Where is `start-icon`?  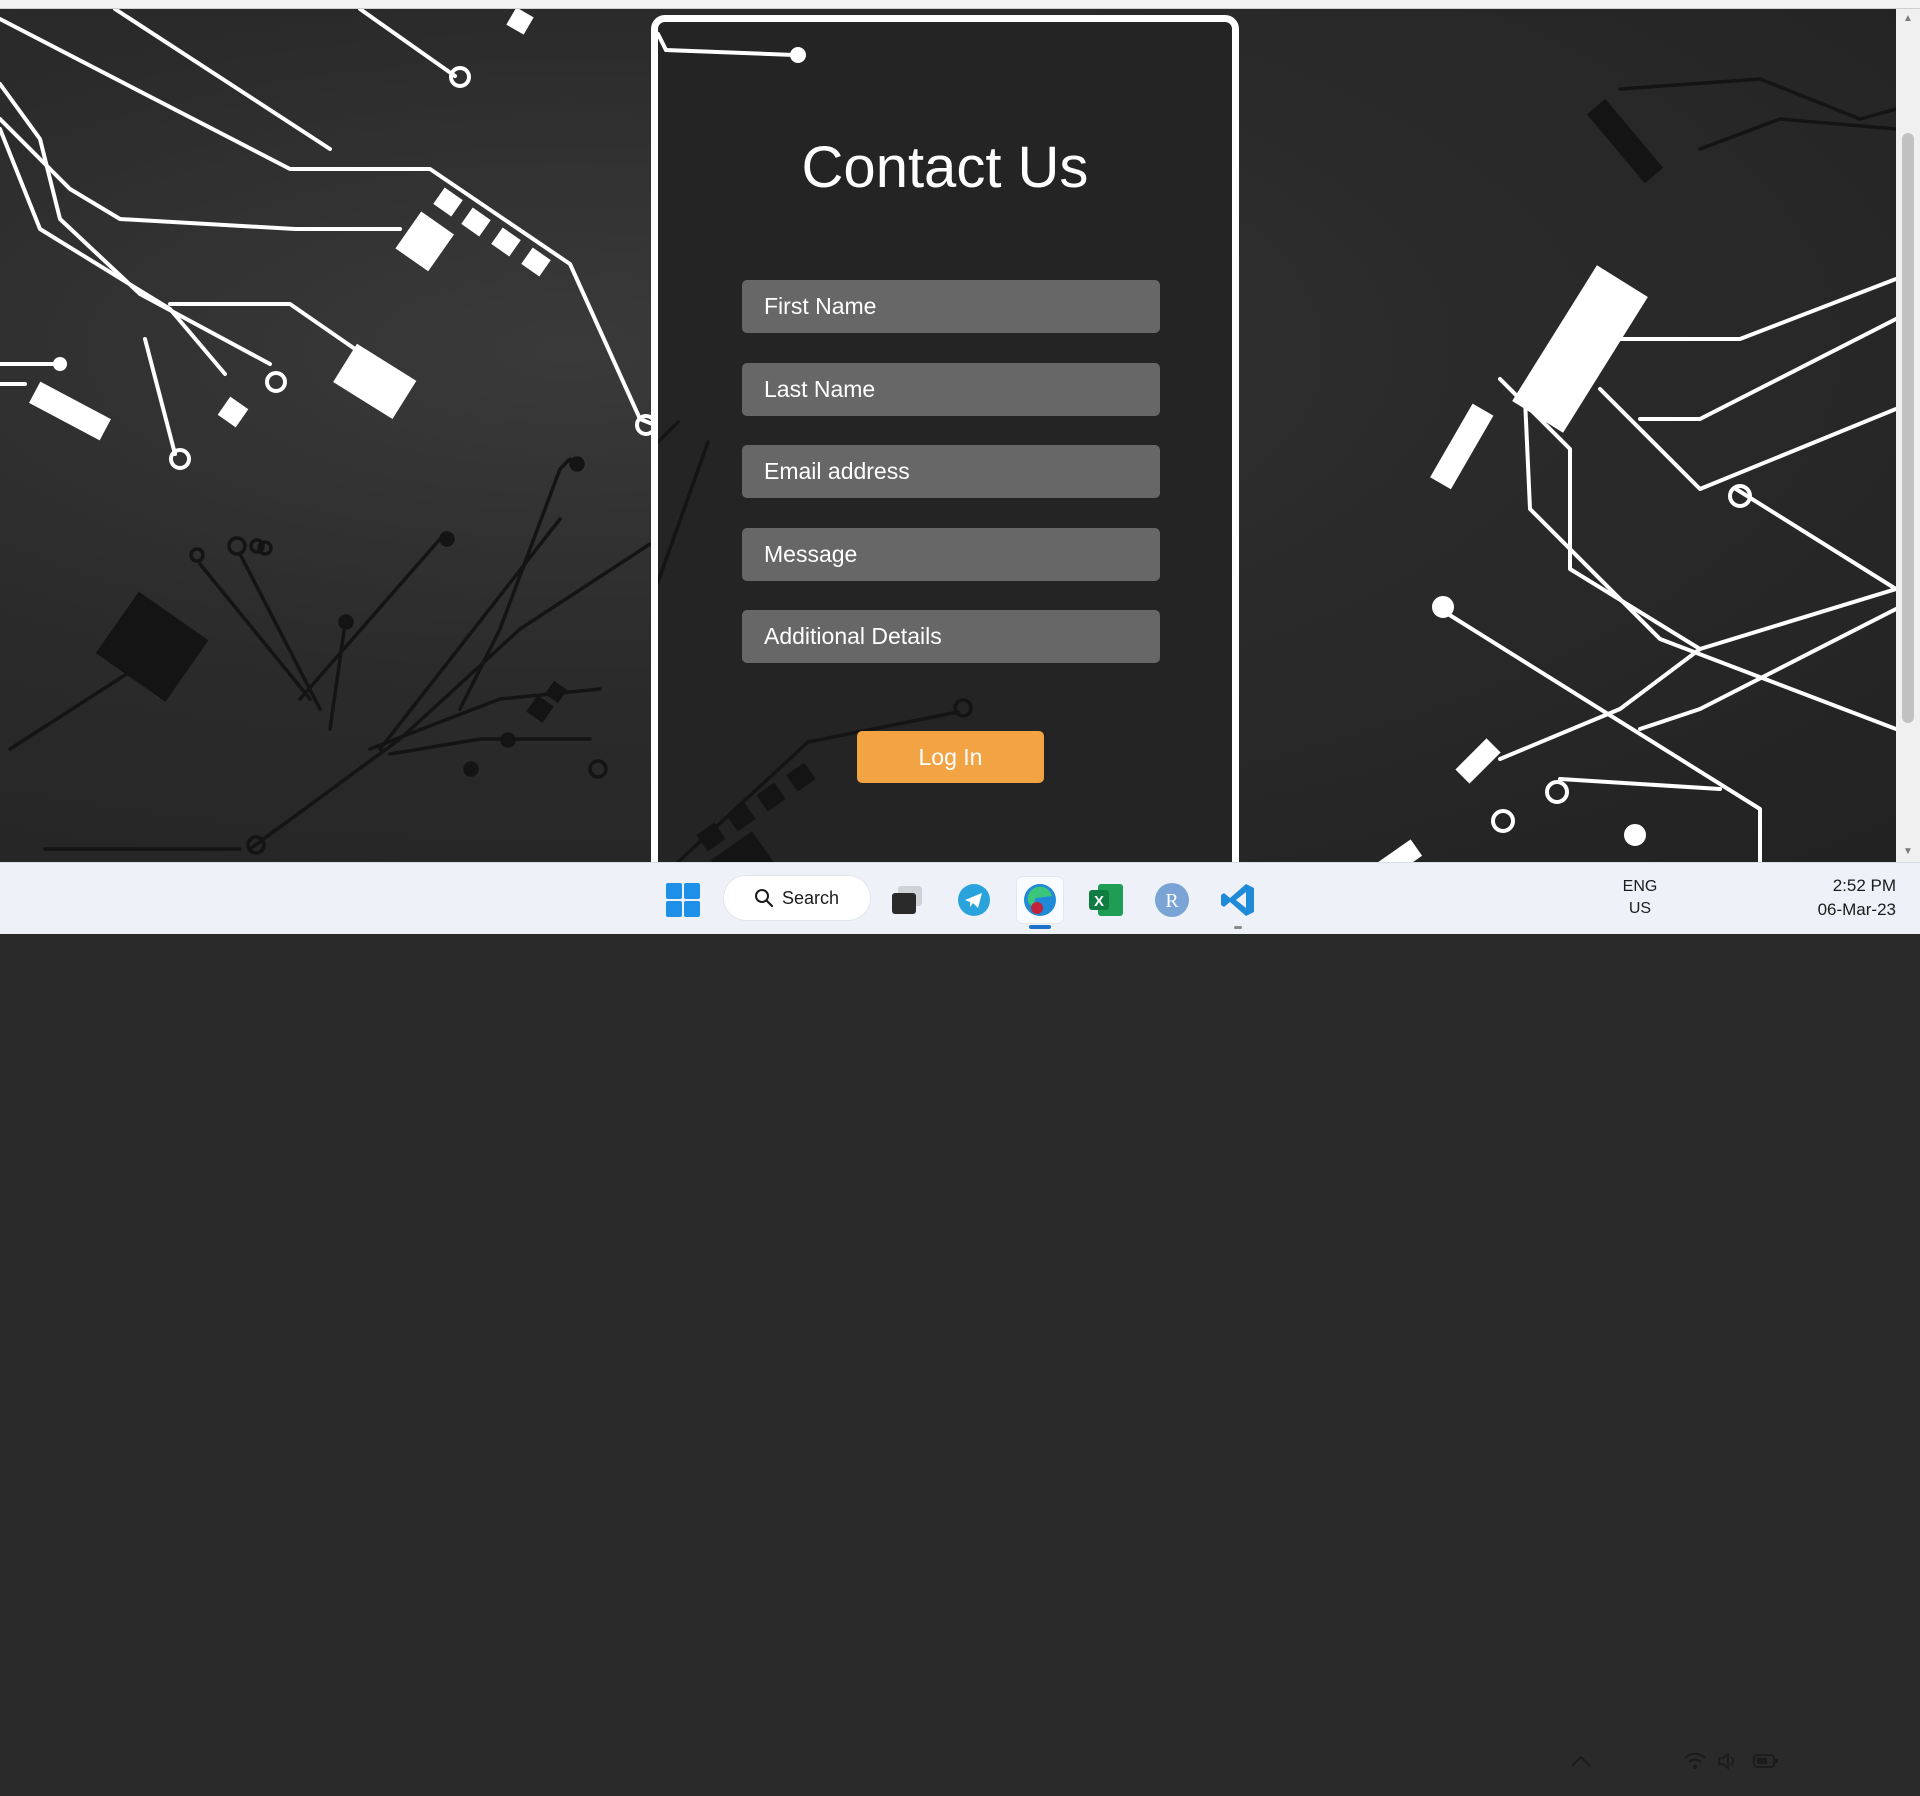 start-icon is located at coordinates (683, 900).